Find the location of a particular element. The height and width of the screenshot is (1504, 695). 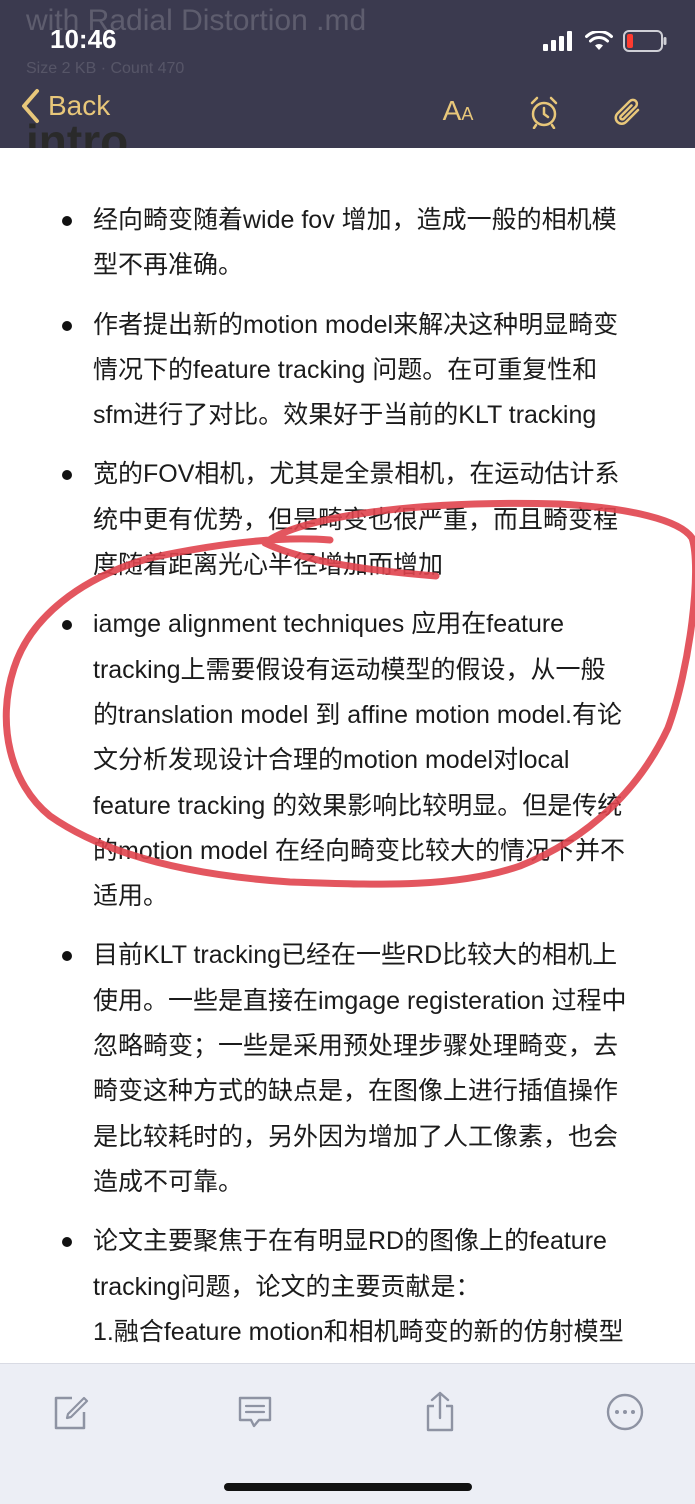

text-line: 度随着距离光心半径增加而增加 is located at coordinates (268, 565).